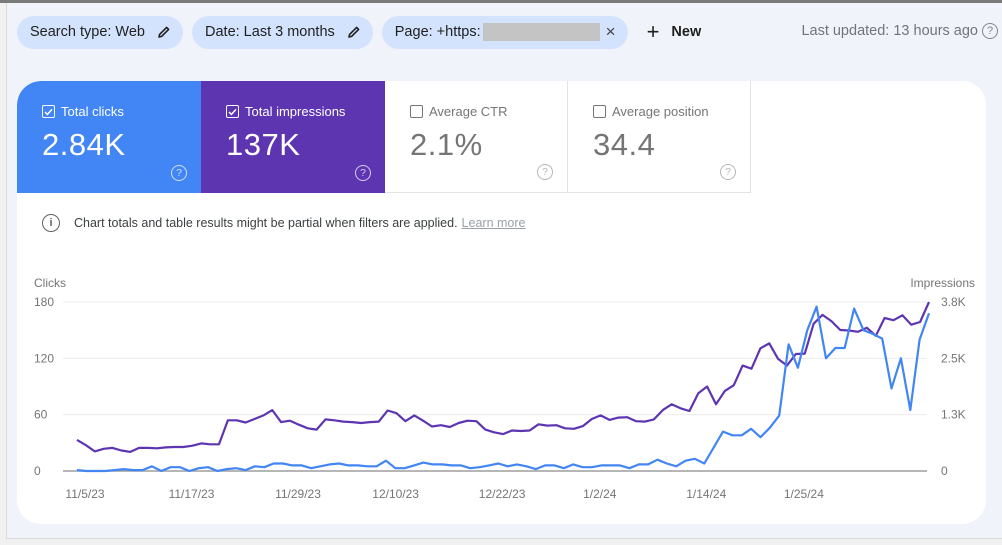 Image resolution: width=1002 pixels, height=545 pixels. What do you see at coordinates (953, 302) in the screenshot?
I see `right-tick-label: 3.8K` at bounding box center [953, 302].